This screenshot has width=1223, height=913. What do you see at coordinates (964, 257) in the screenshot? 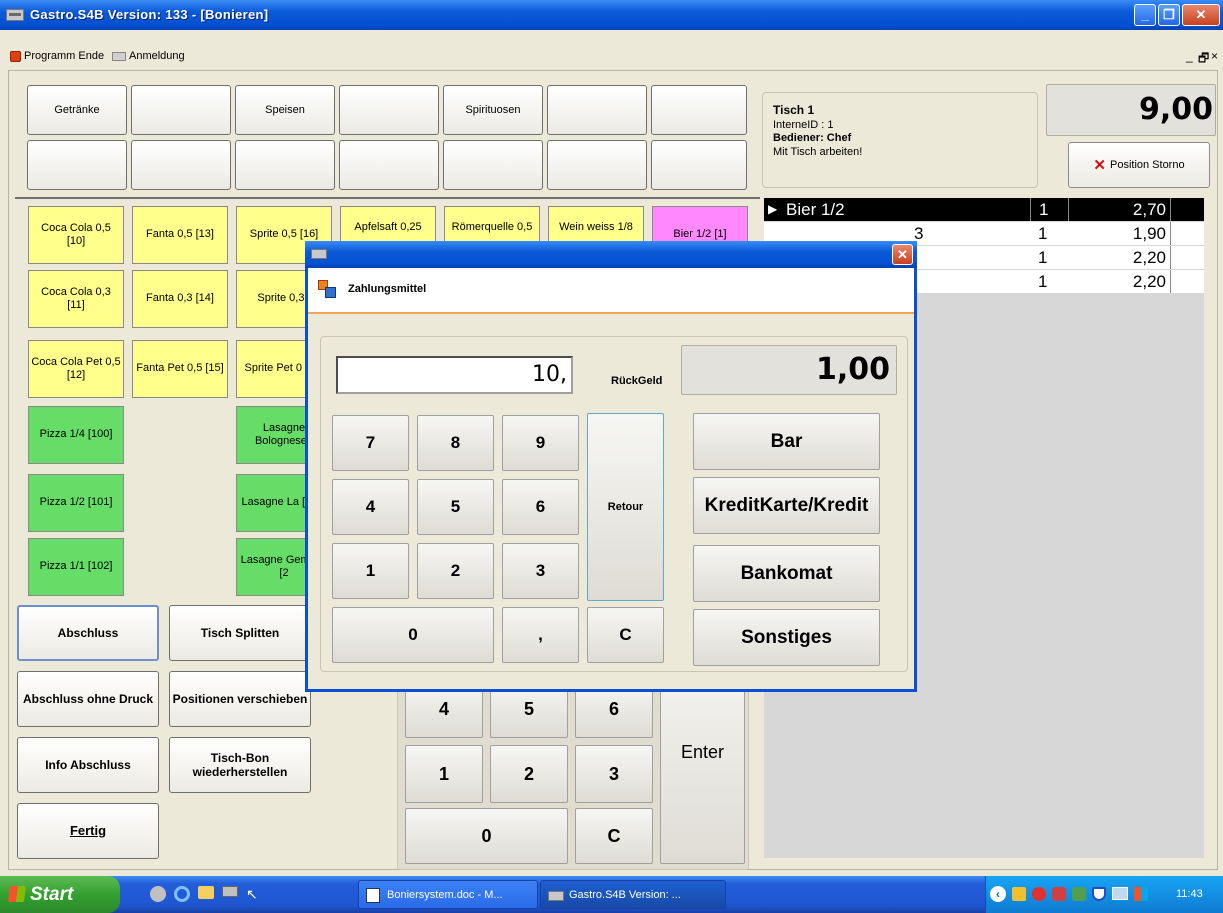
I see `order-item-name` at bounding box center [964, 257].